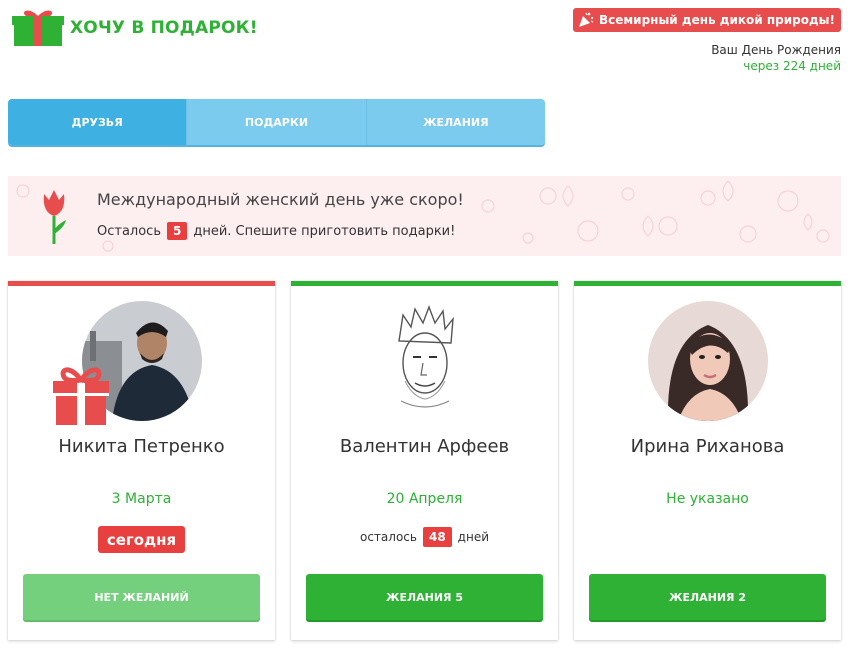  Describe the element at coordinates (424, 499) in the screenshot. I see `friend-birthday-date: 20 Апреля` at that location.